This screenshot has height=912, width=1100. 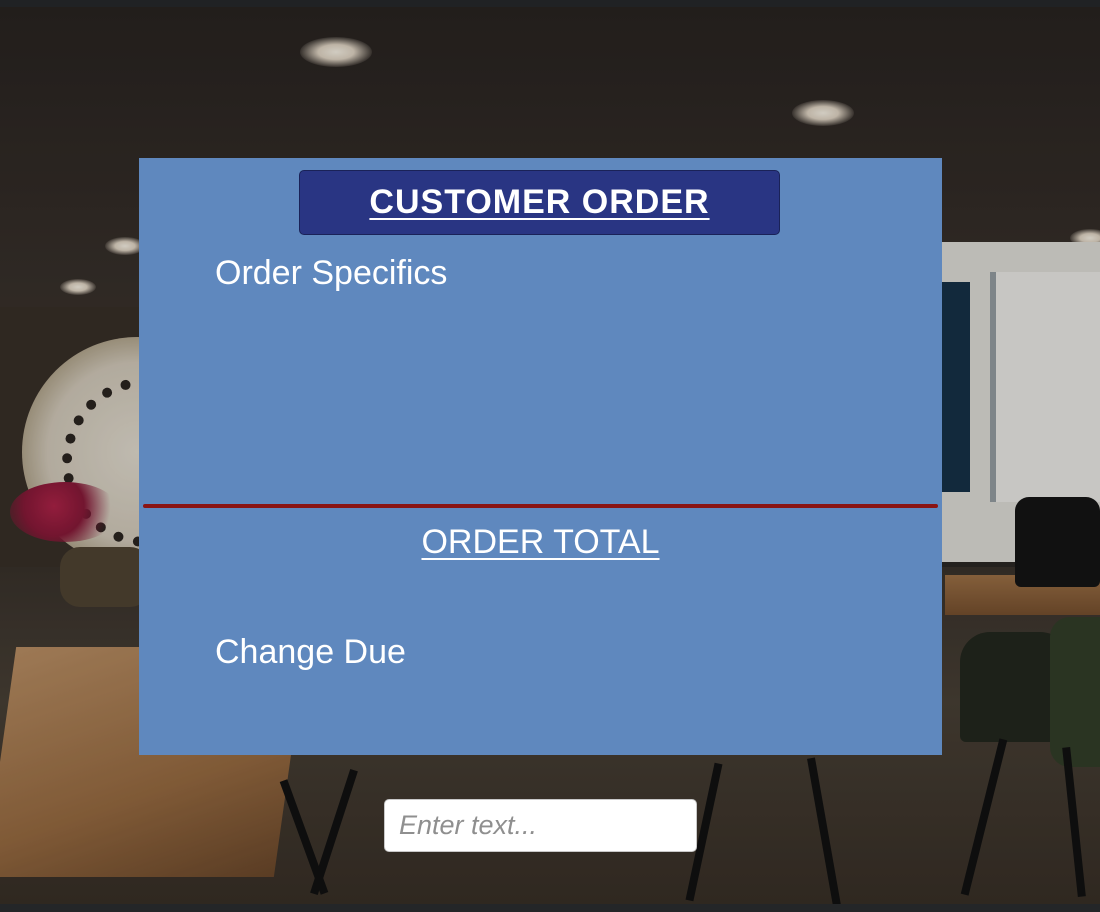 I want to click on bottom-bar, so click(x=550, y=908).